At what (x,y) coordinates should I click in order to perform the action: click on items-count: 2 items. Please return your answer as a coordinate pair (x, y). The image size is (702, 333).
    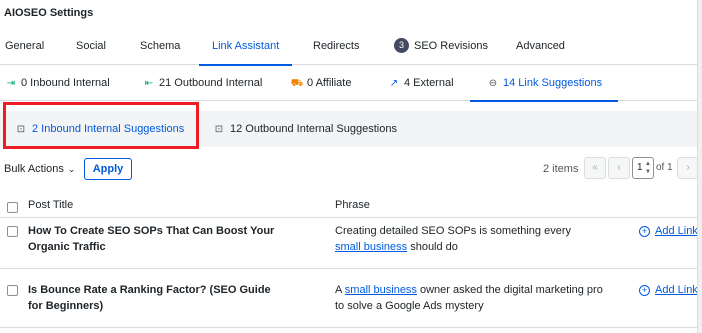
    Looking at the image, I should click on (561, 169).